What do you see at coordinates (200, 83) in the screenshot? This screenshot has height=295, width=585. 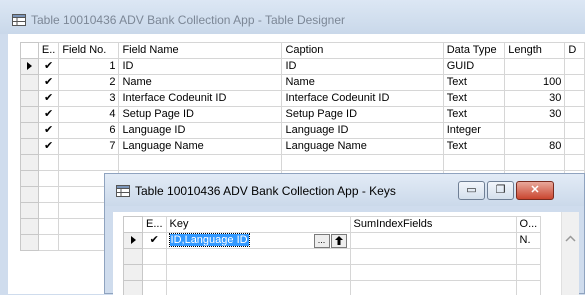 I see `field-name-cell: Name` at bounding box center [200, 83].